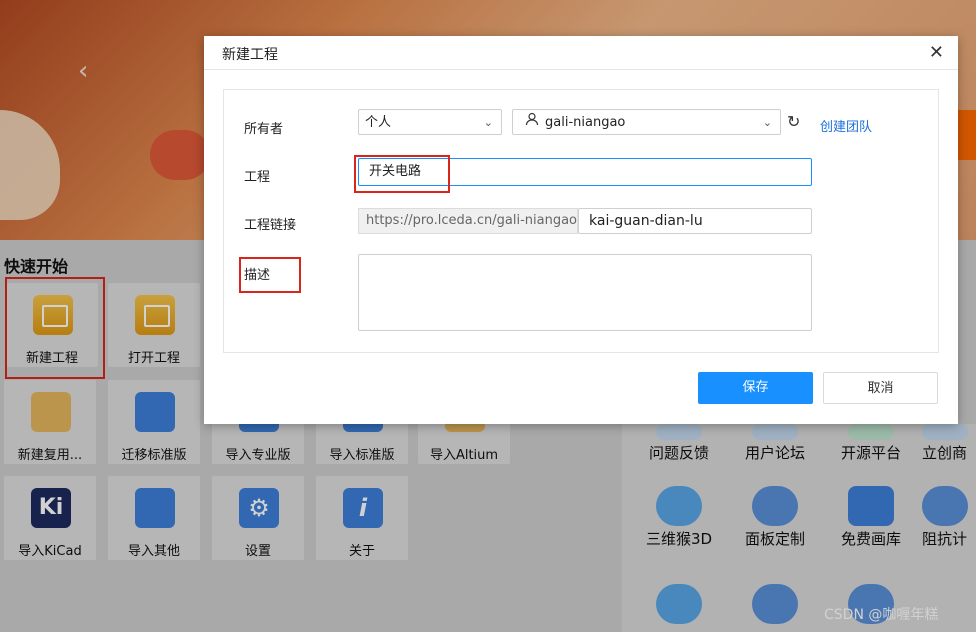 The image size is (976, 632). Describe the element at coordinates (264, 129) in the screenshot. I see `owner-label: 所有者` at that location.